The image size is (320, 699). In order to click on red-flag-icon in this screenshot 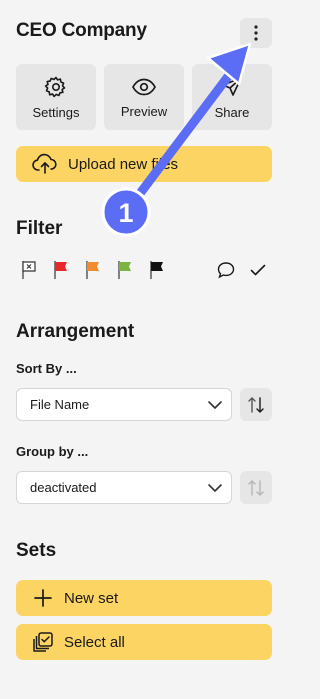, I will do `click(60, 270)`.